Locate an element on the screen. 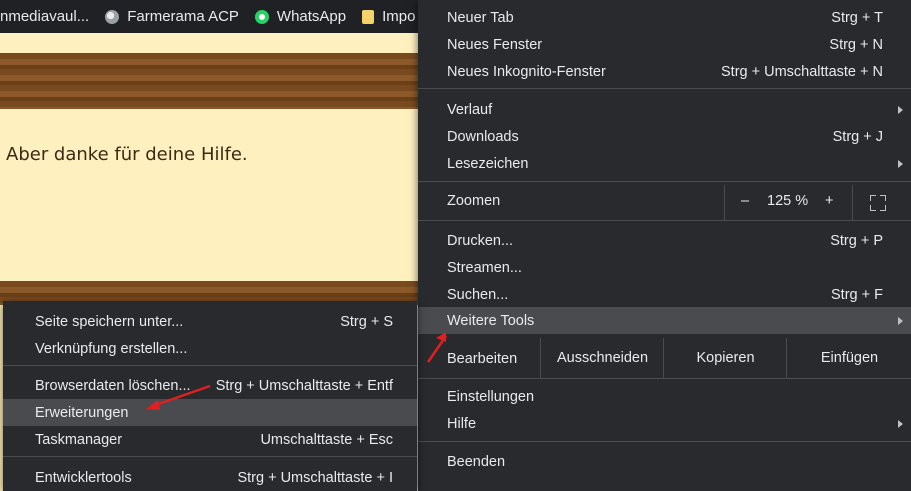 Image resolution: width=911 pixels, height=491 pixels. bookmark-farmerama: Farmerama ACP is located at coordinates (172, 16).